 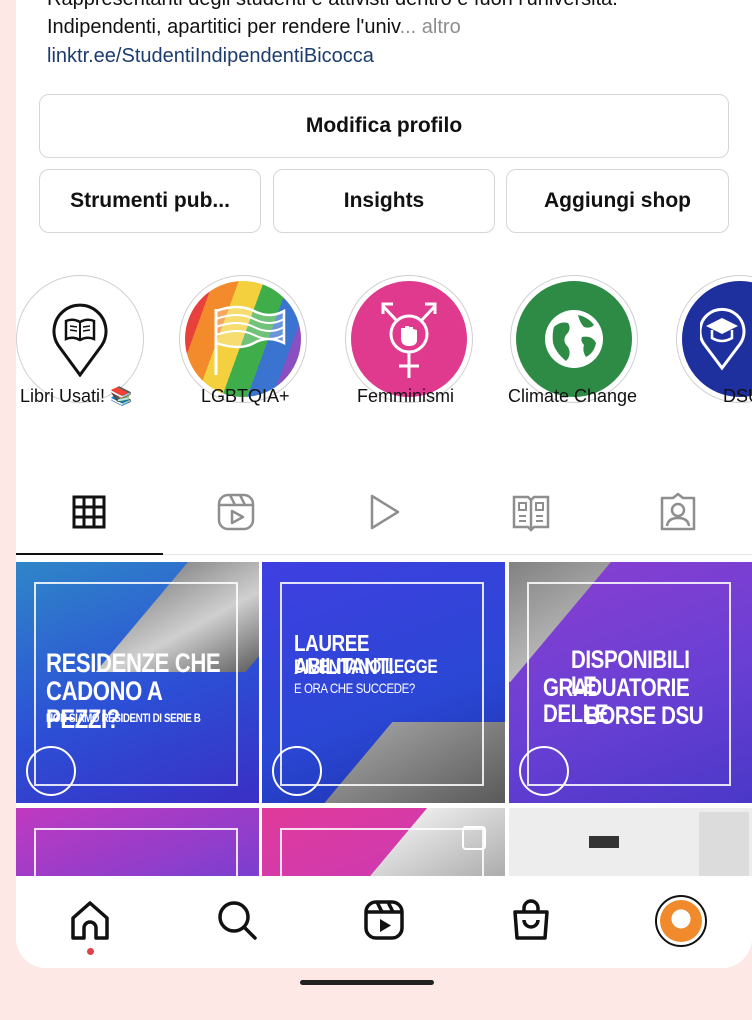 I want to click on insights-button: Insights, so click(x=384, y=201).